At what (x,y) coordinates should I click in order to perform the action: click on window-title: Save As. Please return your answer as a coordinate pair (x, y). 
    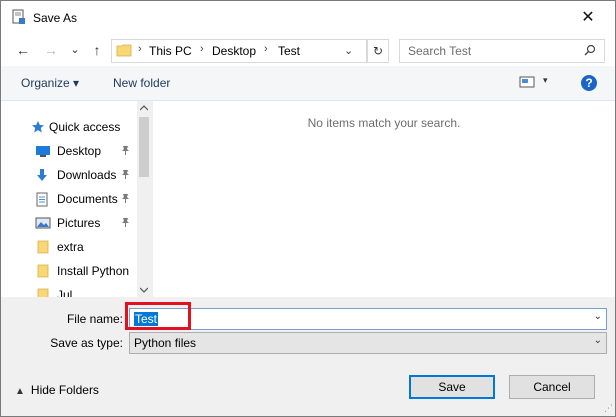
    Looking at the image, I should click on (55, 18).